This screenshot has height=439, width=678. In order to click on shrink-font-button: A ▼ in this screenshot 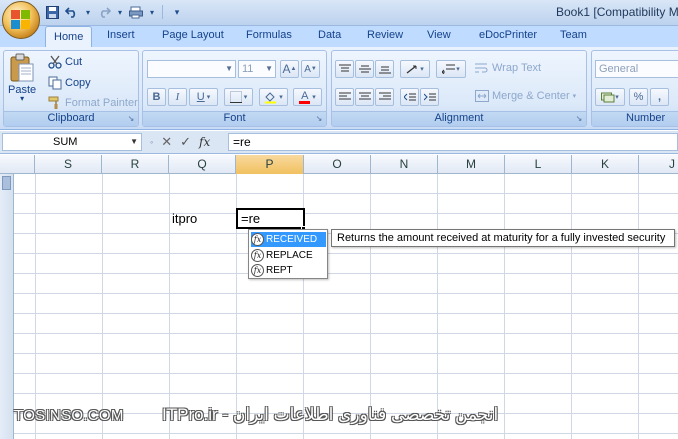, I will do `click(310, 69)`.